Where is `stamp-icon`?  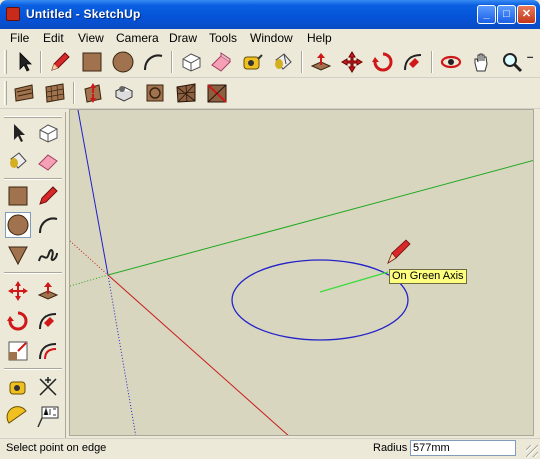
stamp-icon is located at coordinates (124, 93).